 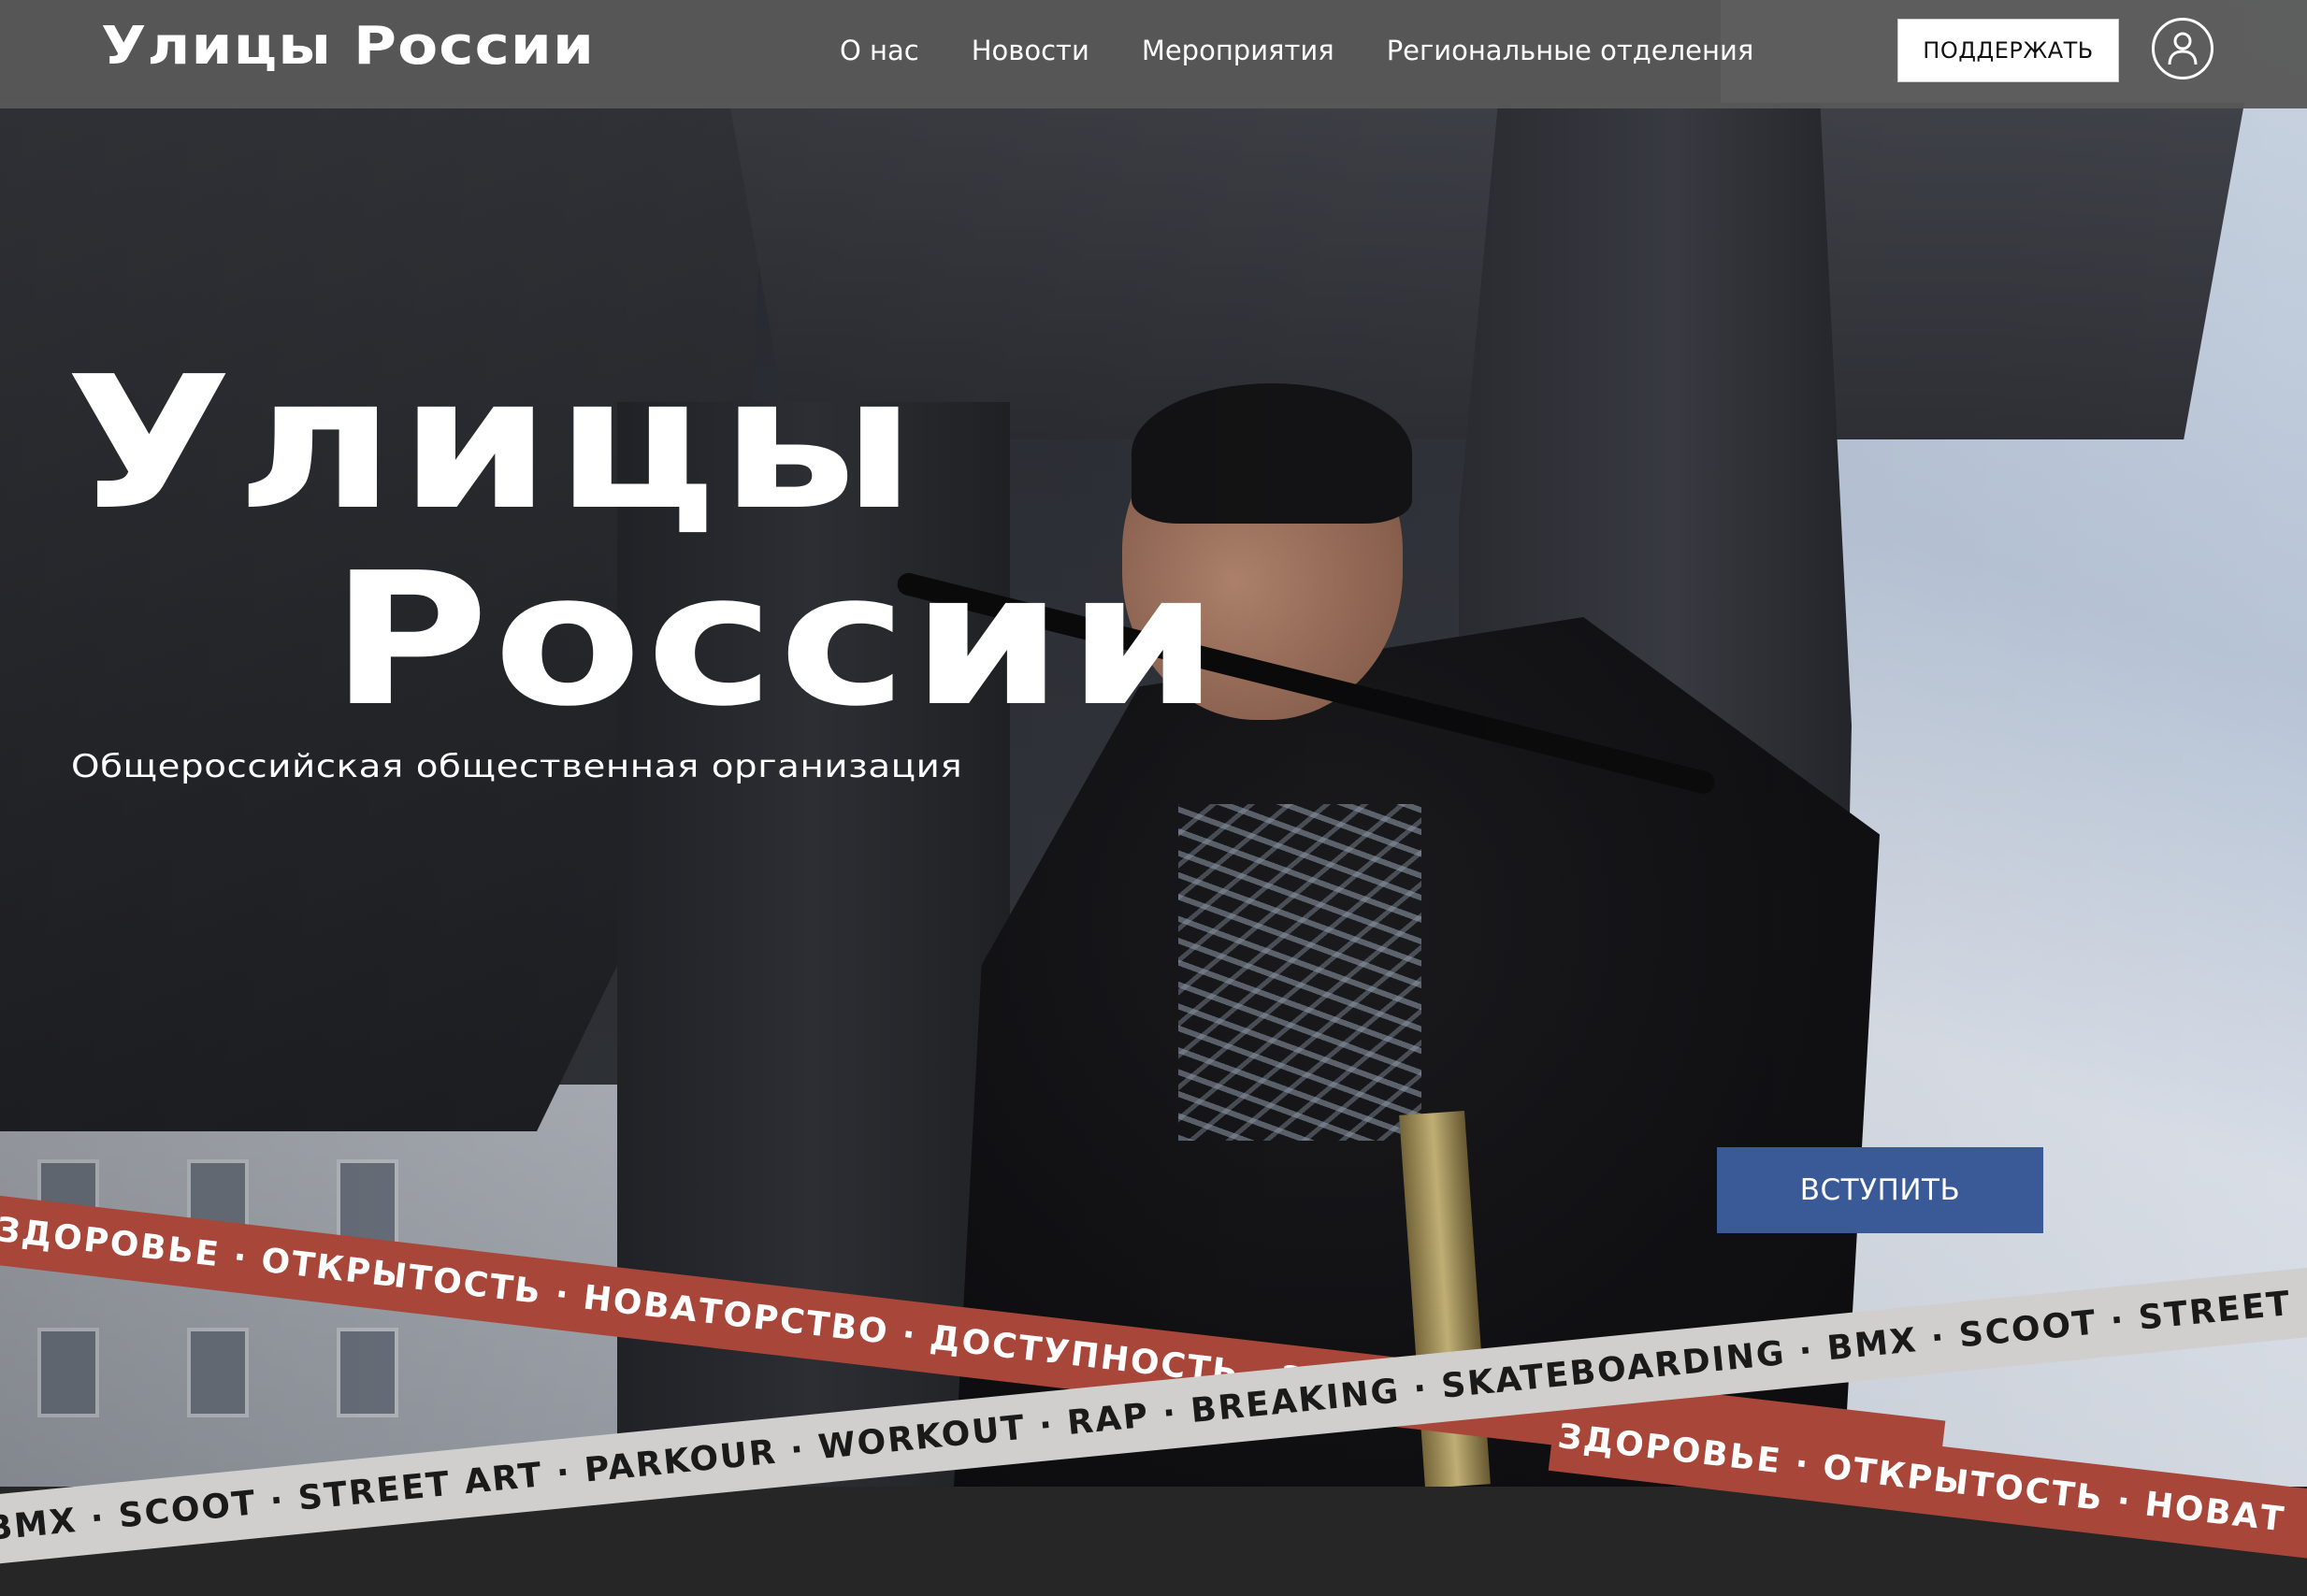 I want to click on join-button: ВСТУПИТЬ, so click(x=1880, y=1190).